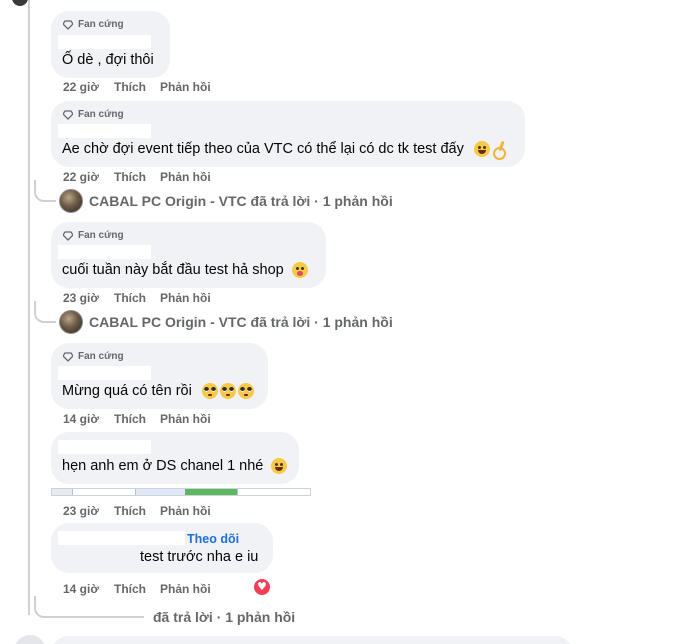  I want to click on grin-emoji-icon, so click(481, 149).